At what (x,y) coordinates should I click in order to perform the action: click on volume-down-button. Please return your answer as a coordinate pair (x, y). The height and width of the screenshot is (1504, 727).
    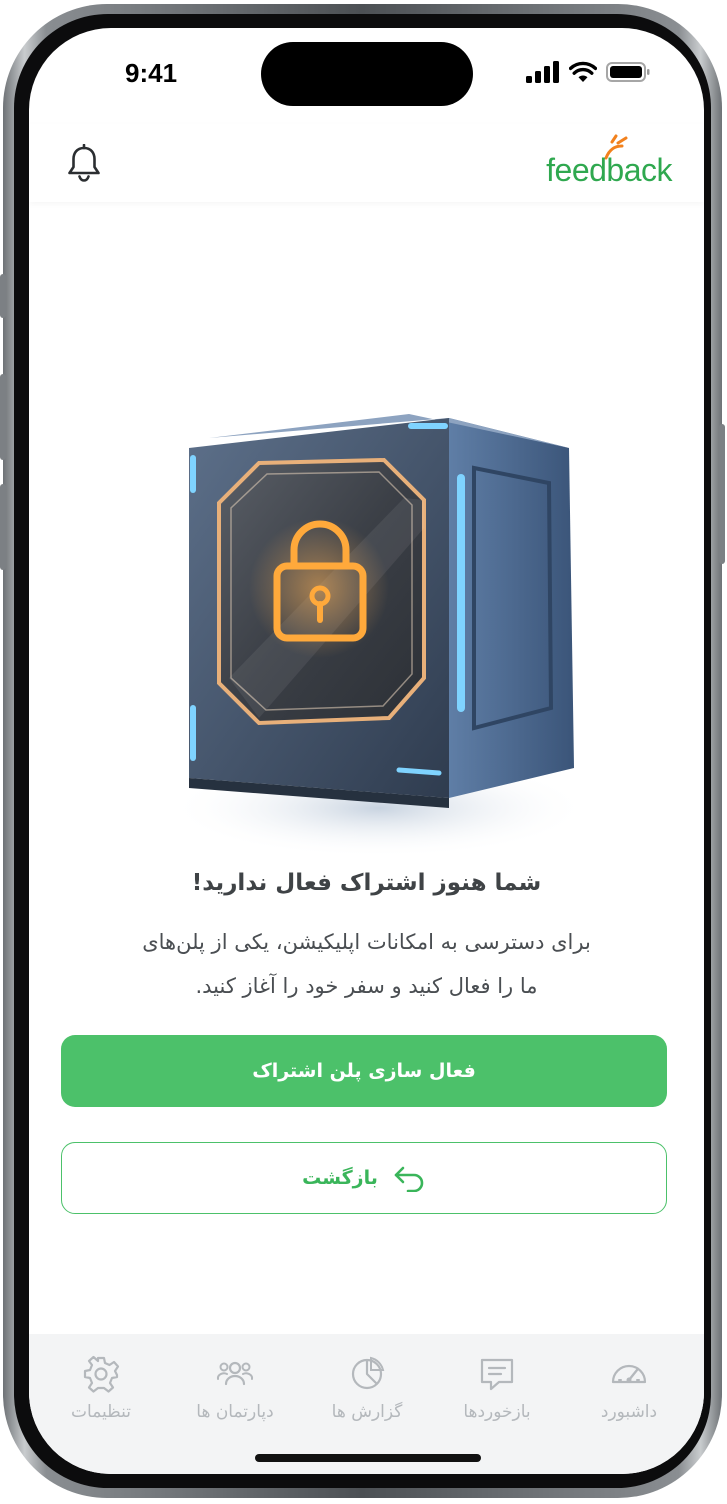
    Looking at the image, I should click on (3, 527).